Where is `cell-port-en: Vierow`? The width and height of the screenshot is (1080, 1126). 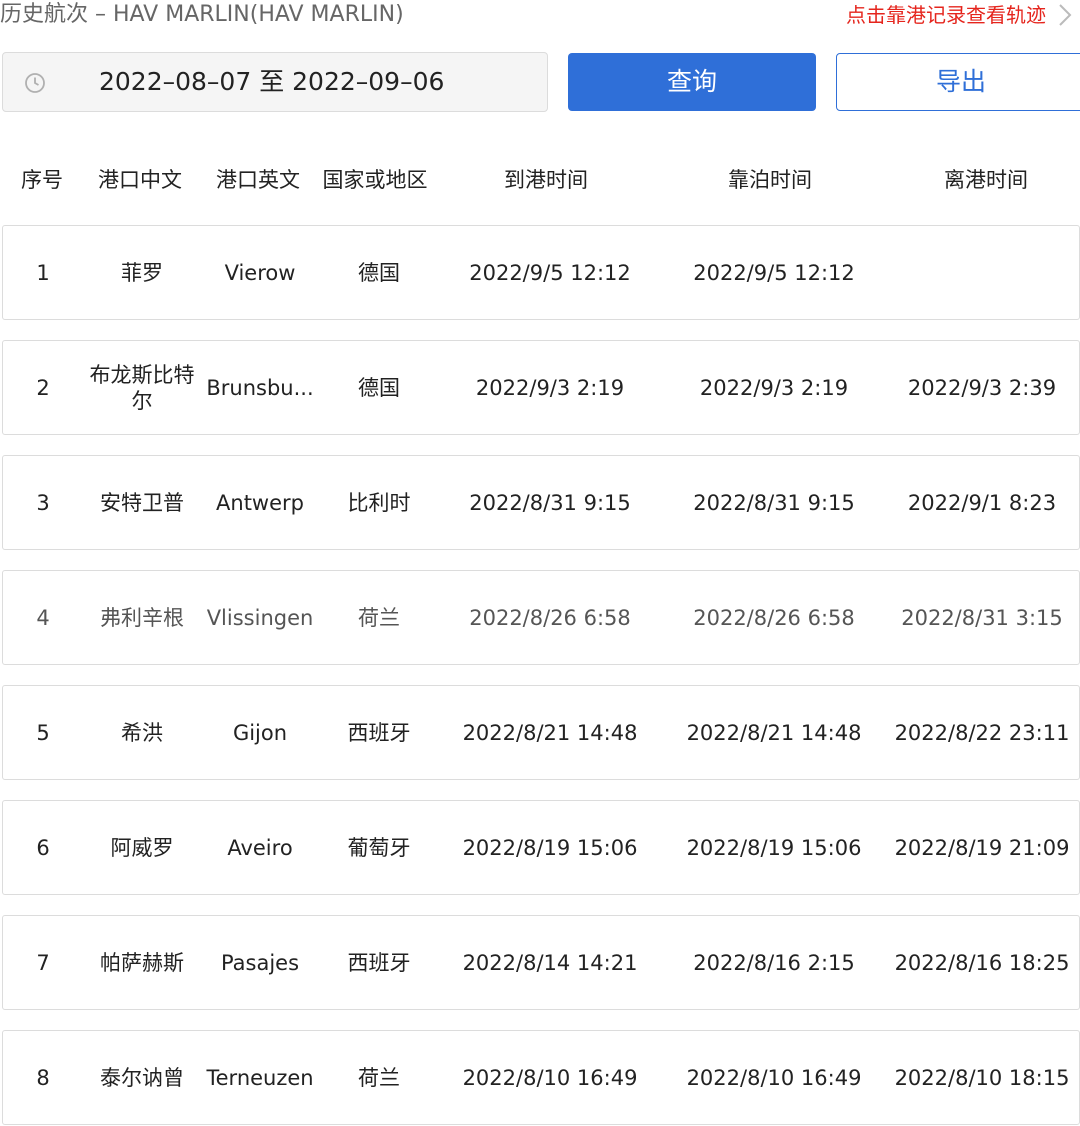
cell-port-en: Vierow is located at coordinates (260, 272).